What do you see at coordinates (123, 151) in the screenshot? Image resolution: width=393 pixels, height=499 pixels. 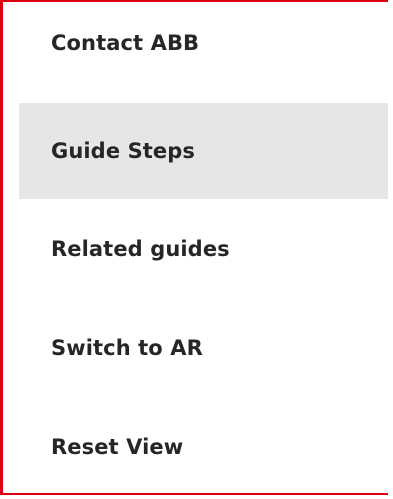 I see `menu-item-label: Guide Steps` at bounding box center [123, 151].